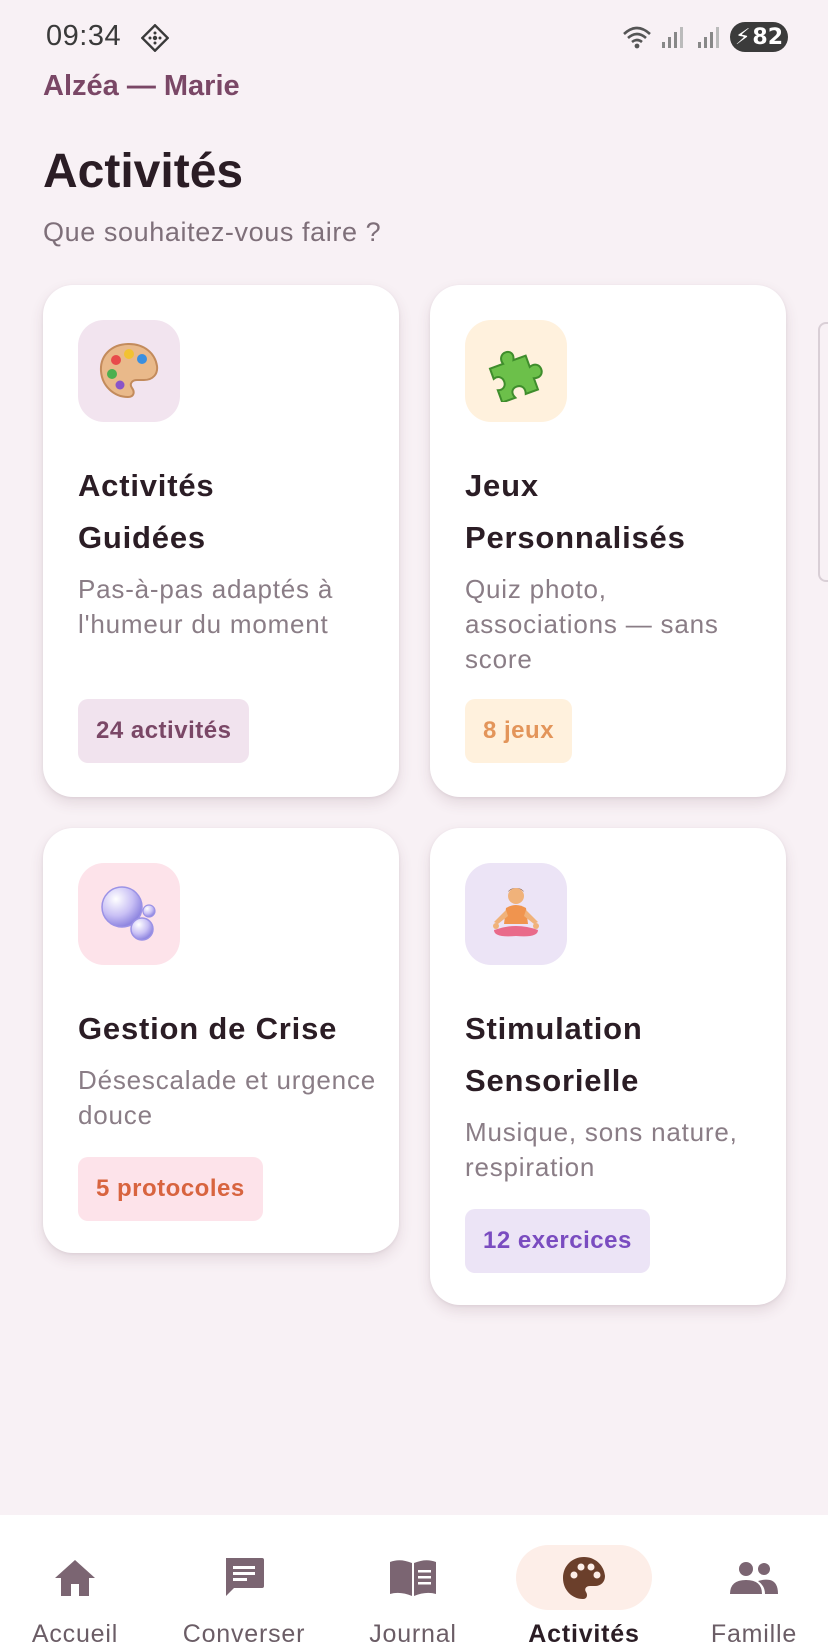 The width and height of the screenshot is (828, 1649). Describe the element at coordinates (208, 1028) in the screenshot. I see `card-title: Gestion de Crise` at that location.